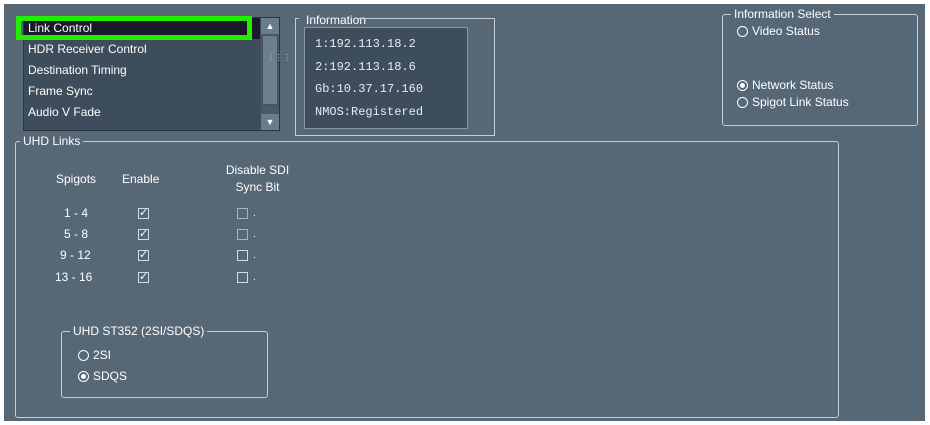 The height and width of the screenshot is (425, 930). I want to click on information-frame-bottom, so click(395, 135).